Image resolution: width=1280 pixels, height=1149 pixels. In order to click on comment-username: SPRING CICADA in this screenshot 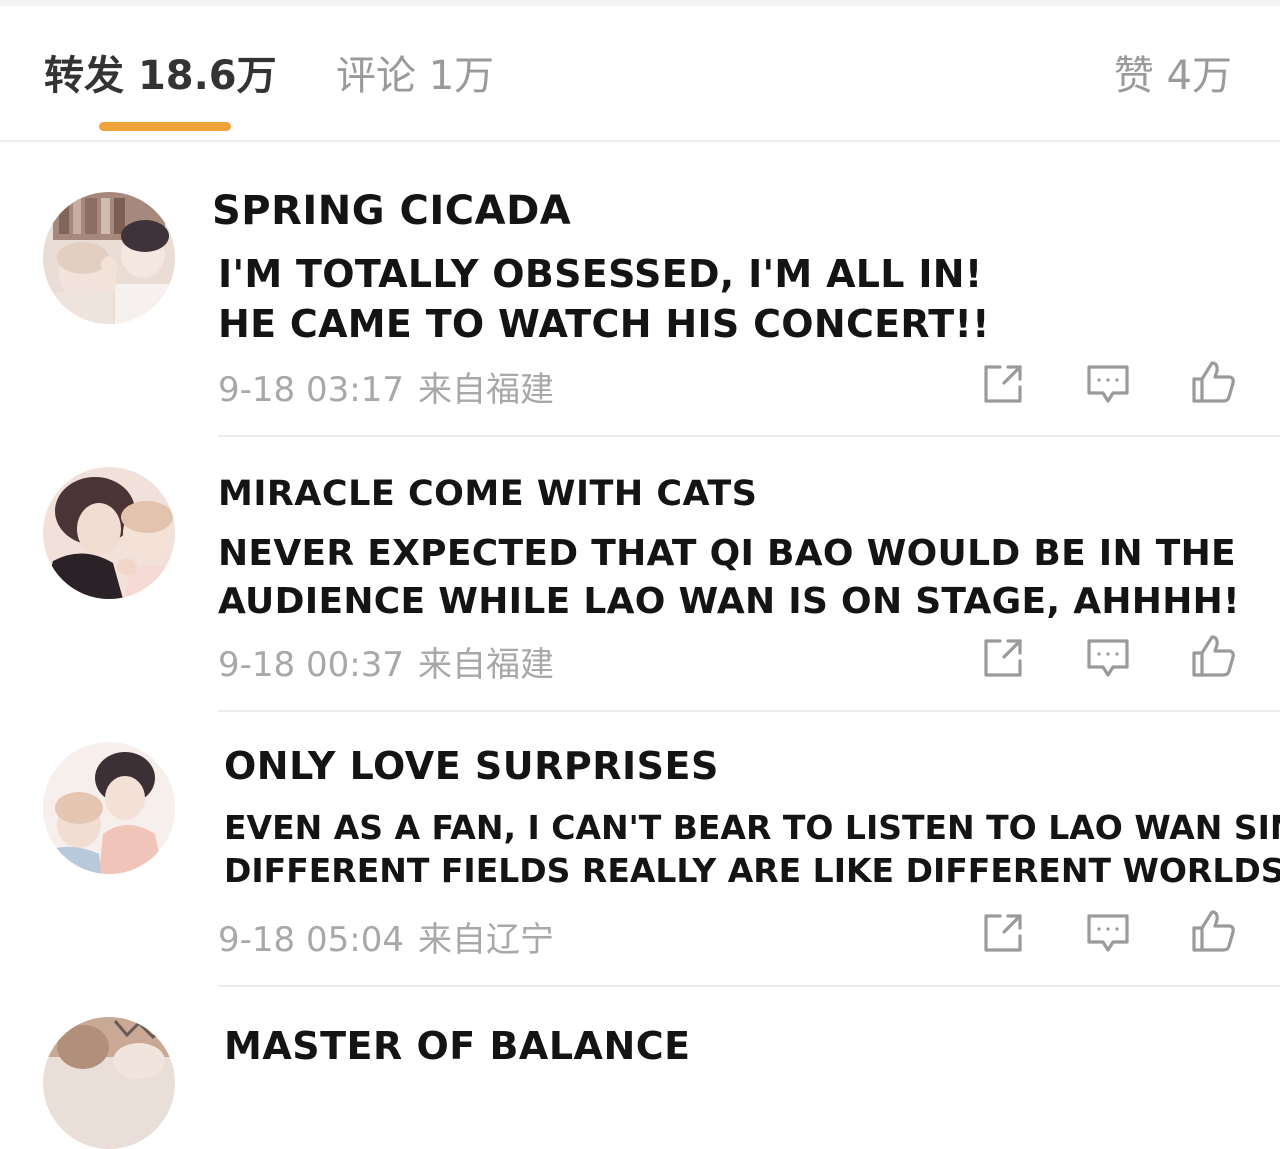, I will do `click(391, 211)`.